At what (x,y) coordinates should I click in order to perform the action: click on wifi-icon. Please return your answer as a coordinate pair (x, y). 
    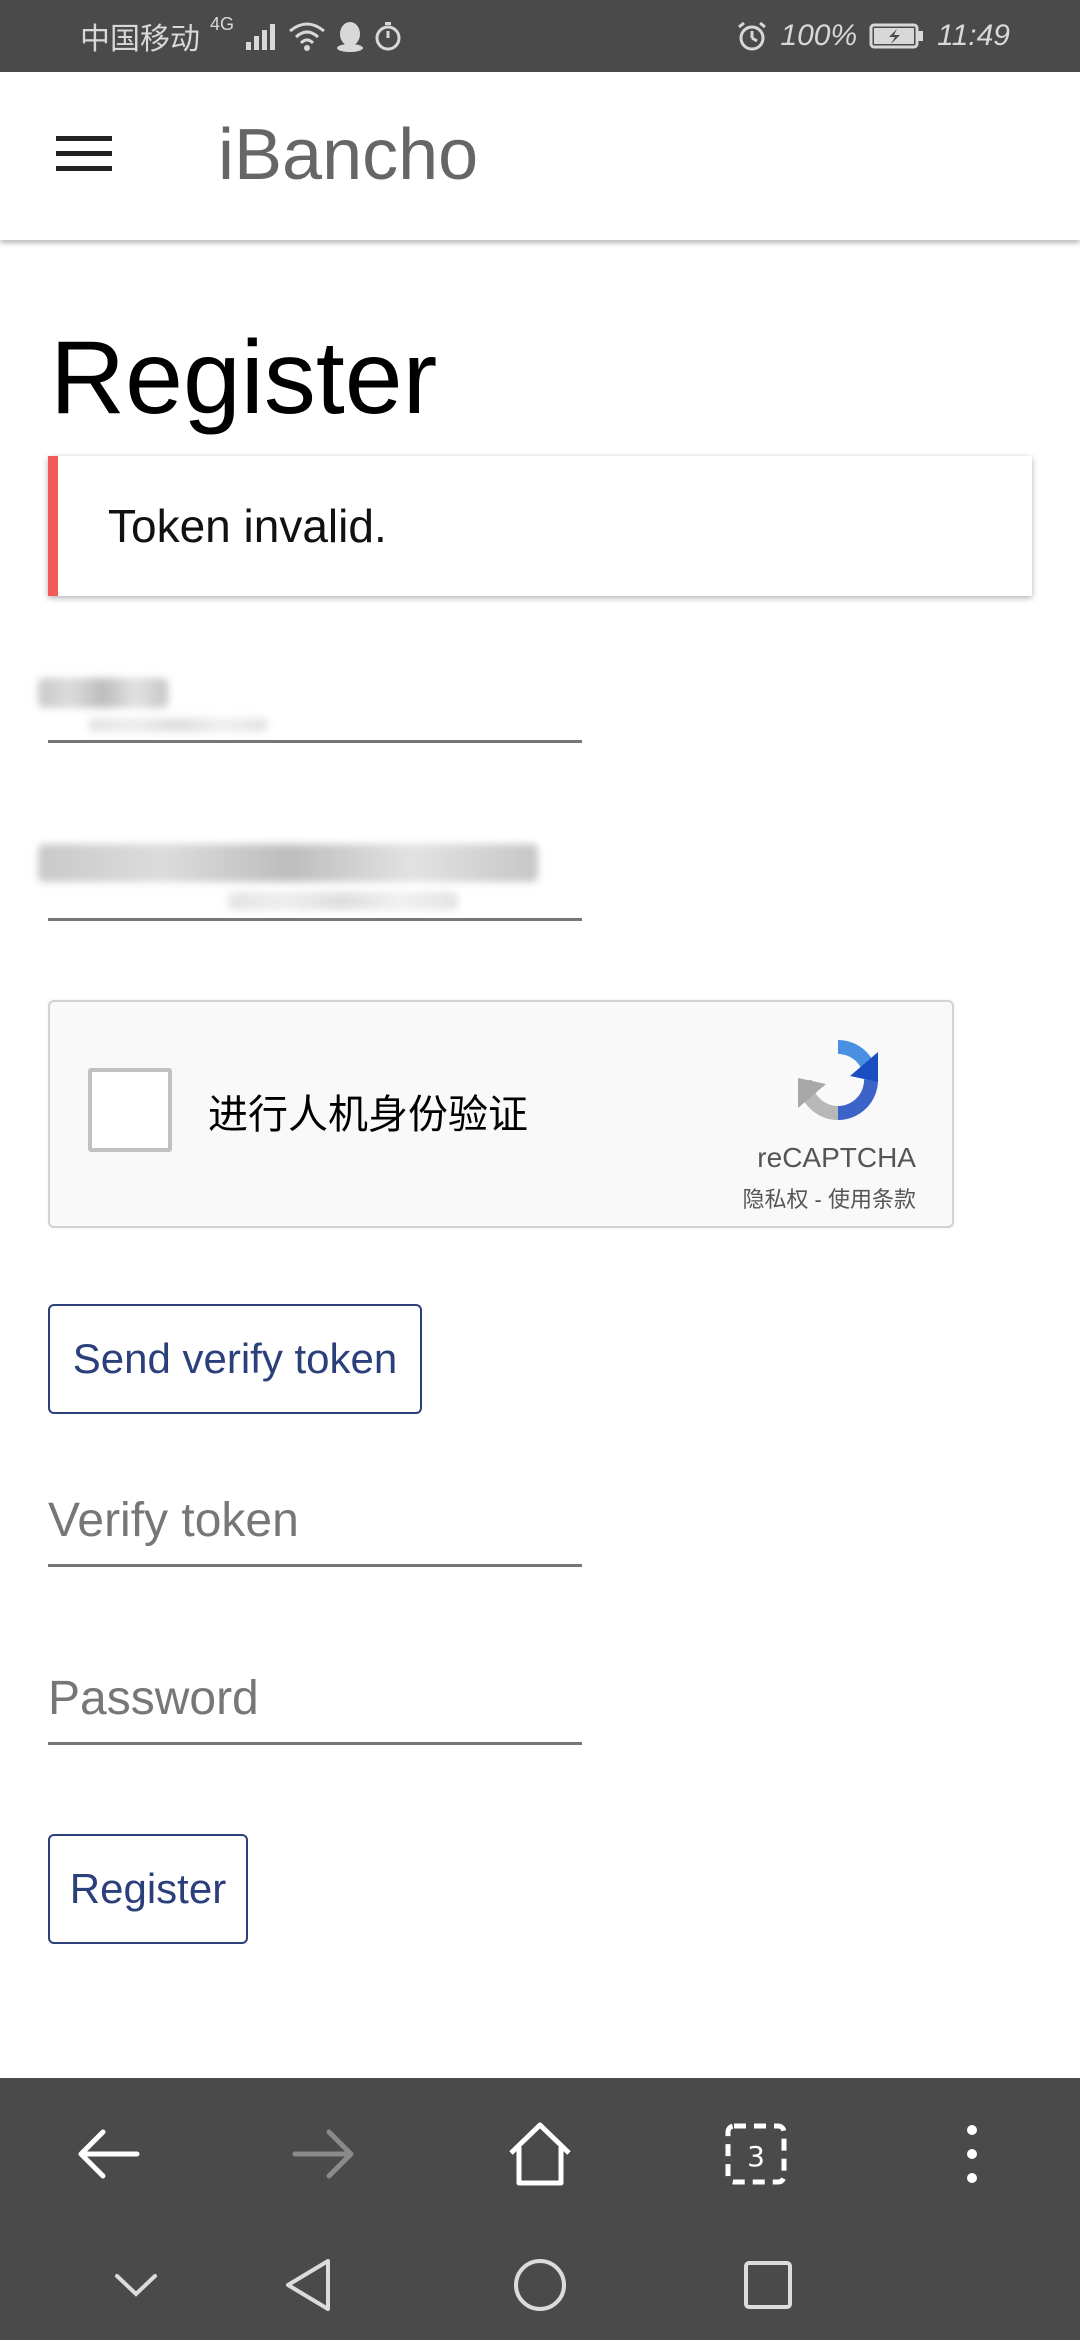
    Looking at the image, I should click on (307, 36).